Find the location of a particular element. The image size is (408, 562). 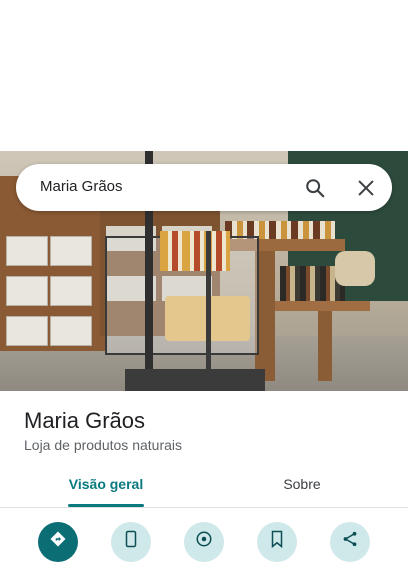

tab-about: Sobre is located at coordinates (302, 492).